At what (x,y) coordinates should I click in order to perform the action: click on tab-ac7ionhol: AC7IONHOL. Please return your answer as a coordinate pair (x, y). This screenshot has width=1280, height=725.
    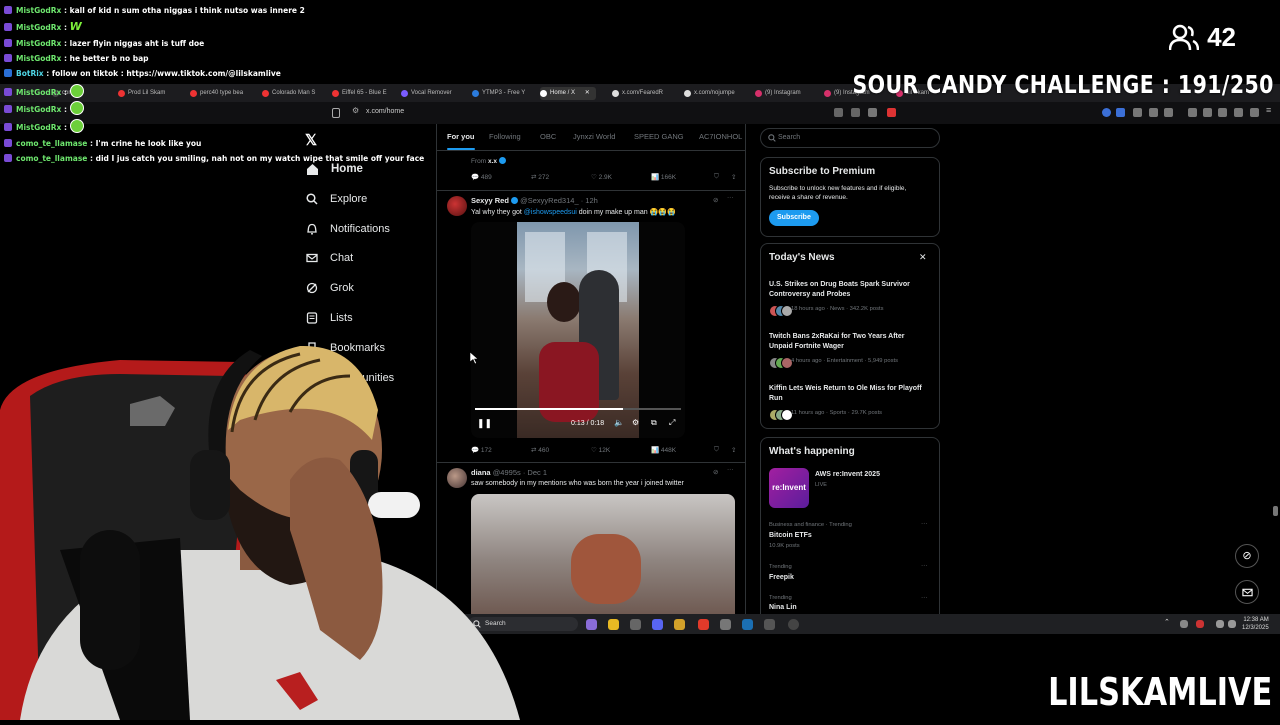
    Looking at the image, I should click on (720, 136).